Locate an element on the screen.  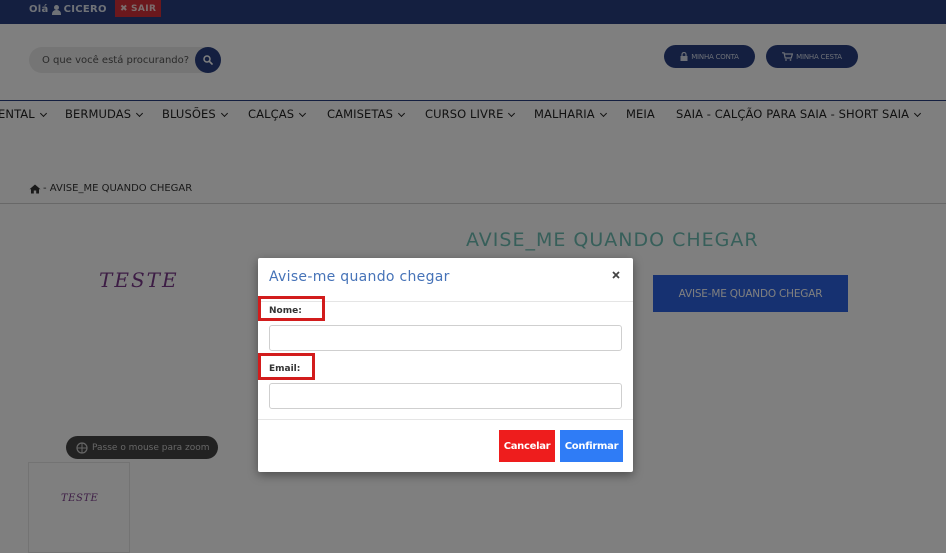
modal-title: Avise-me quando chegar is located at coordinates (359, 277).